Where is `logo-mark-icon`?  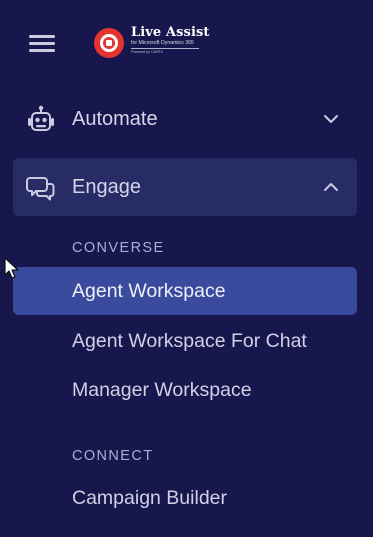 logo-mark-icon is located at coordinates (109, 43).